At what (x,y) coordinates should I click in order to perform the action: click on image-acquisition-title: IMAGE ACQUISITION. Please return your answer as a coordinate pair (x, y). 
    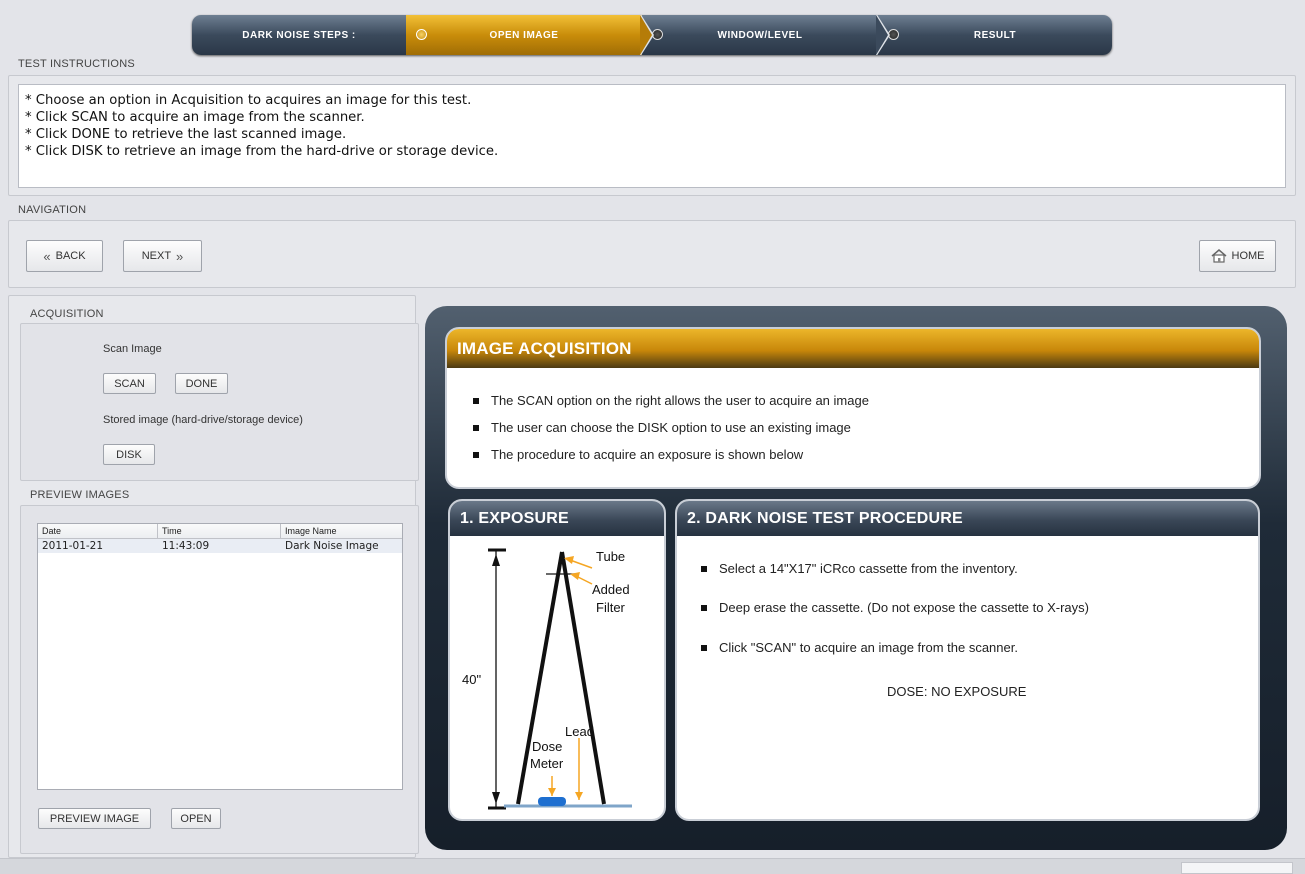
    Looking at the image, I should click on (853, 348).